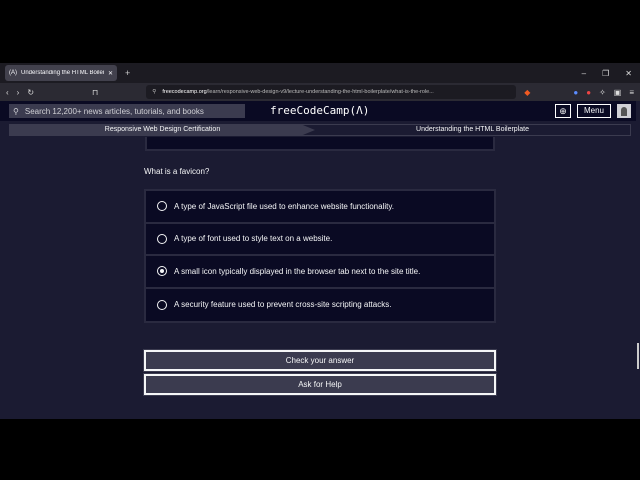 The height and width of the screenshot is (480, 640). I want to click on brave-shield-icon: ◆, so click(527, 92).